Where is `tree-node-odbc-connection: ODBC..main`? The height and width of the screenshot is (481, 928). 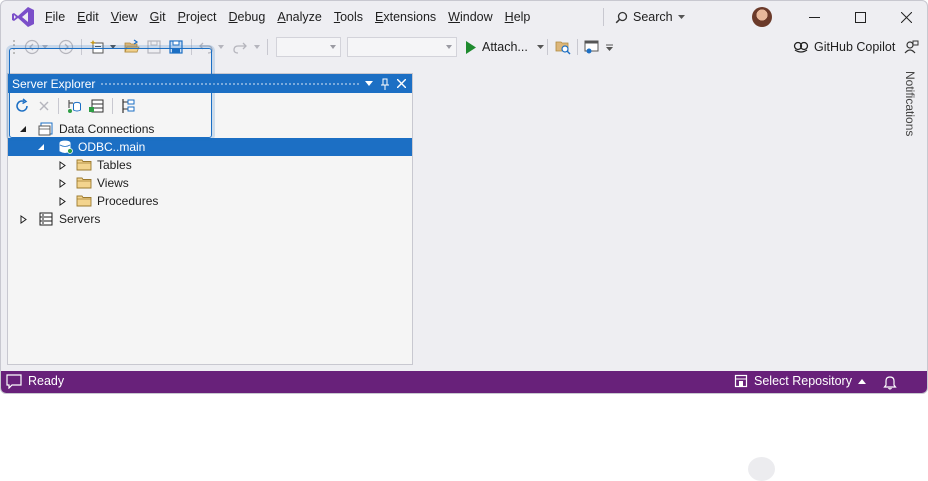
tree-node-odbc-connection: ODBC..main is located at coordinates (210, 147).